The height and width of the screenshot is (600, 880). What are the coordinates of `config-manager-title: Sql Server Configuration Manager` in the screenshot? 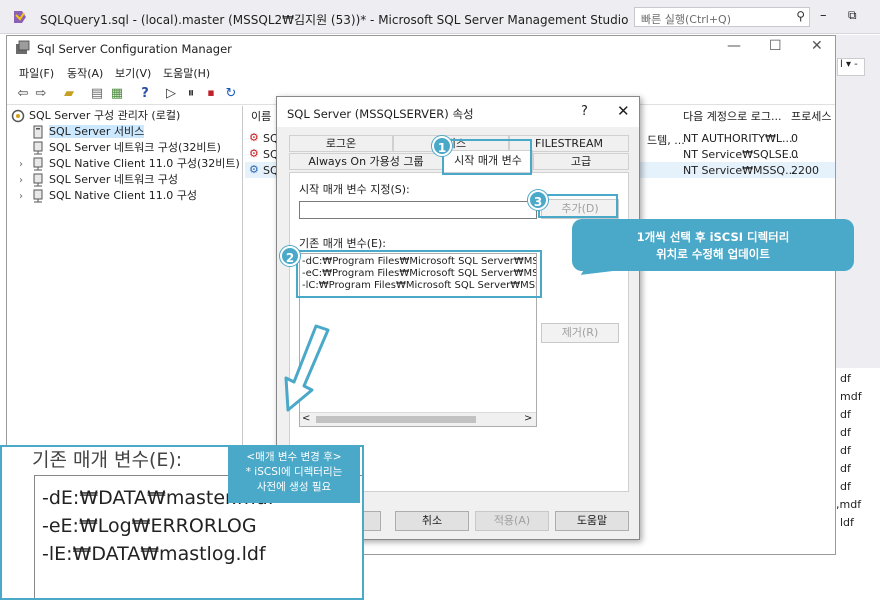 It's located at (134, 49).